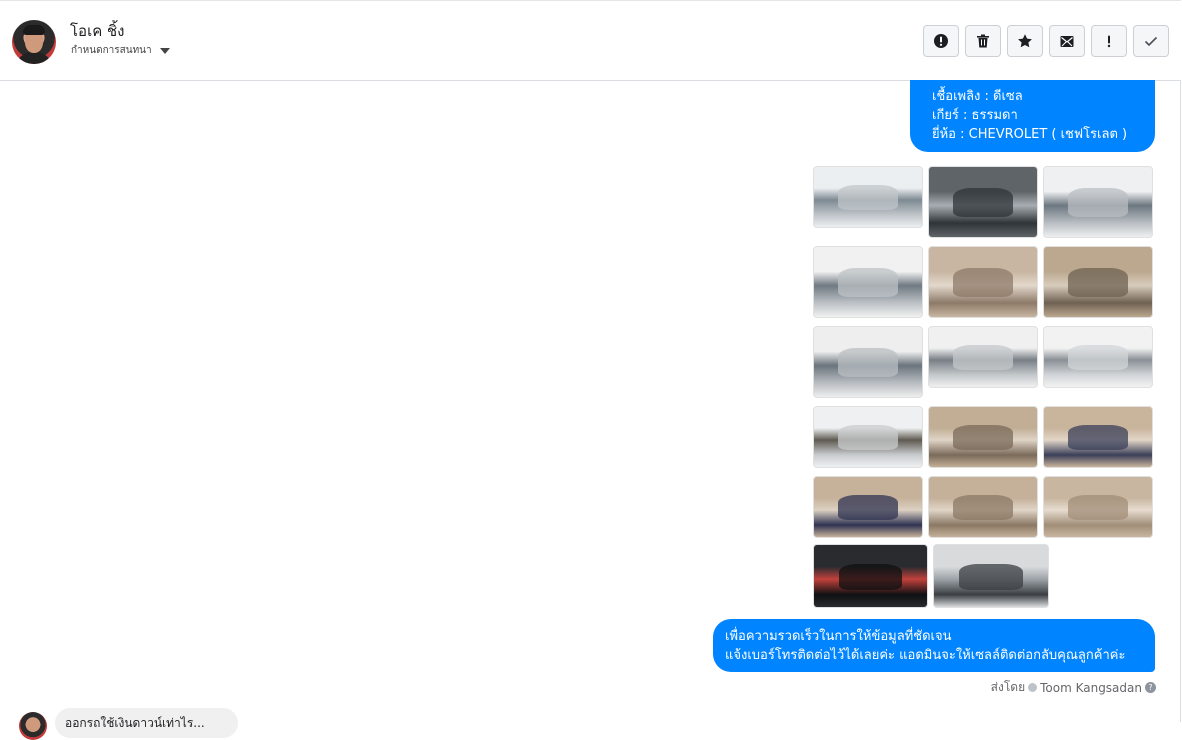 This screenshot has height=740, width=1182. I want to click on photo-door-panel, so click(1098, 282).